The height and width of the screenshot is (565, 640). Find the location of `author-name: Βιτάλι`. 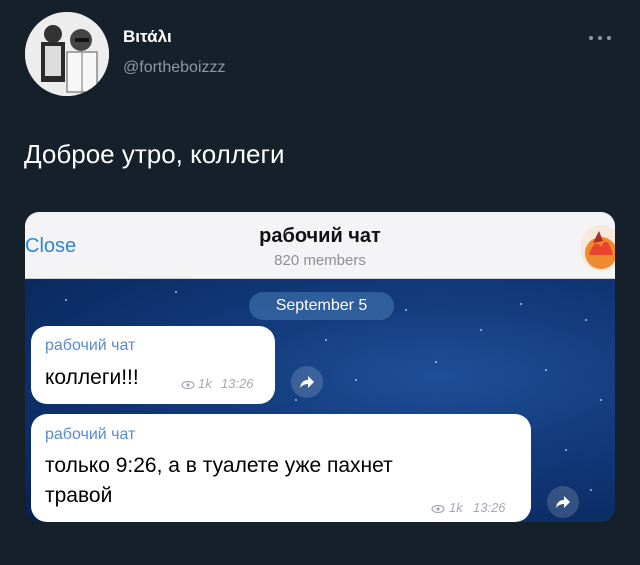

author-name: Βιτάλι is located at coordinates (147, 37).